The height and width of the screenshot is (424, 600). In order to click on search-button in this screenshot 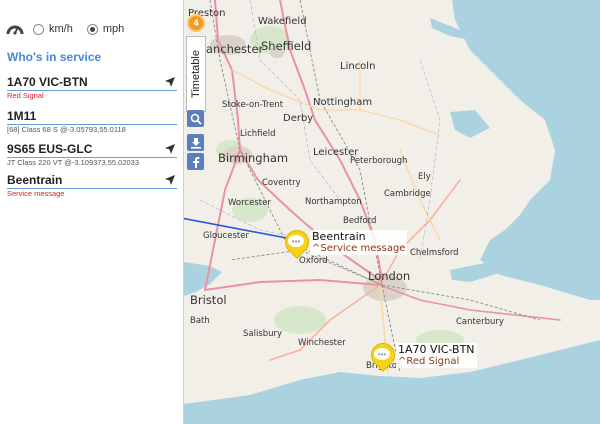, I will do `click(195, 118)`.